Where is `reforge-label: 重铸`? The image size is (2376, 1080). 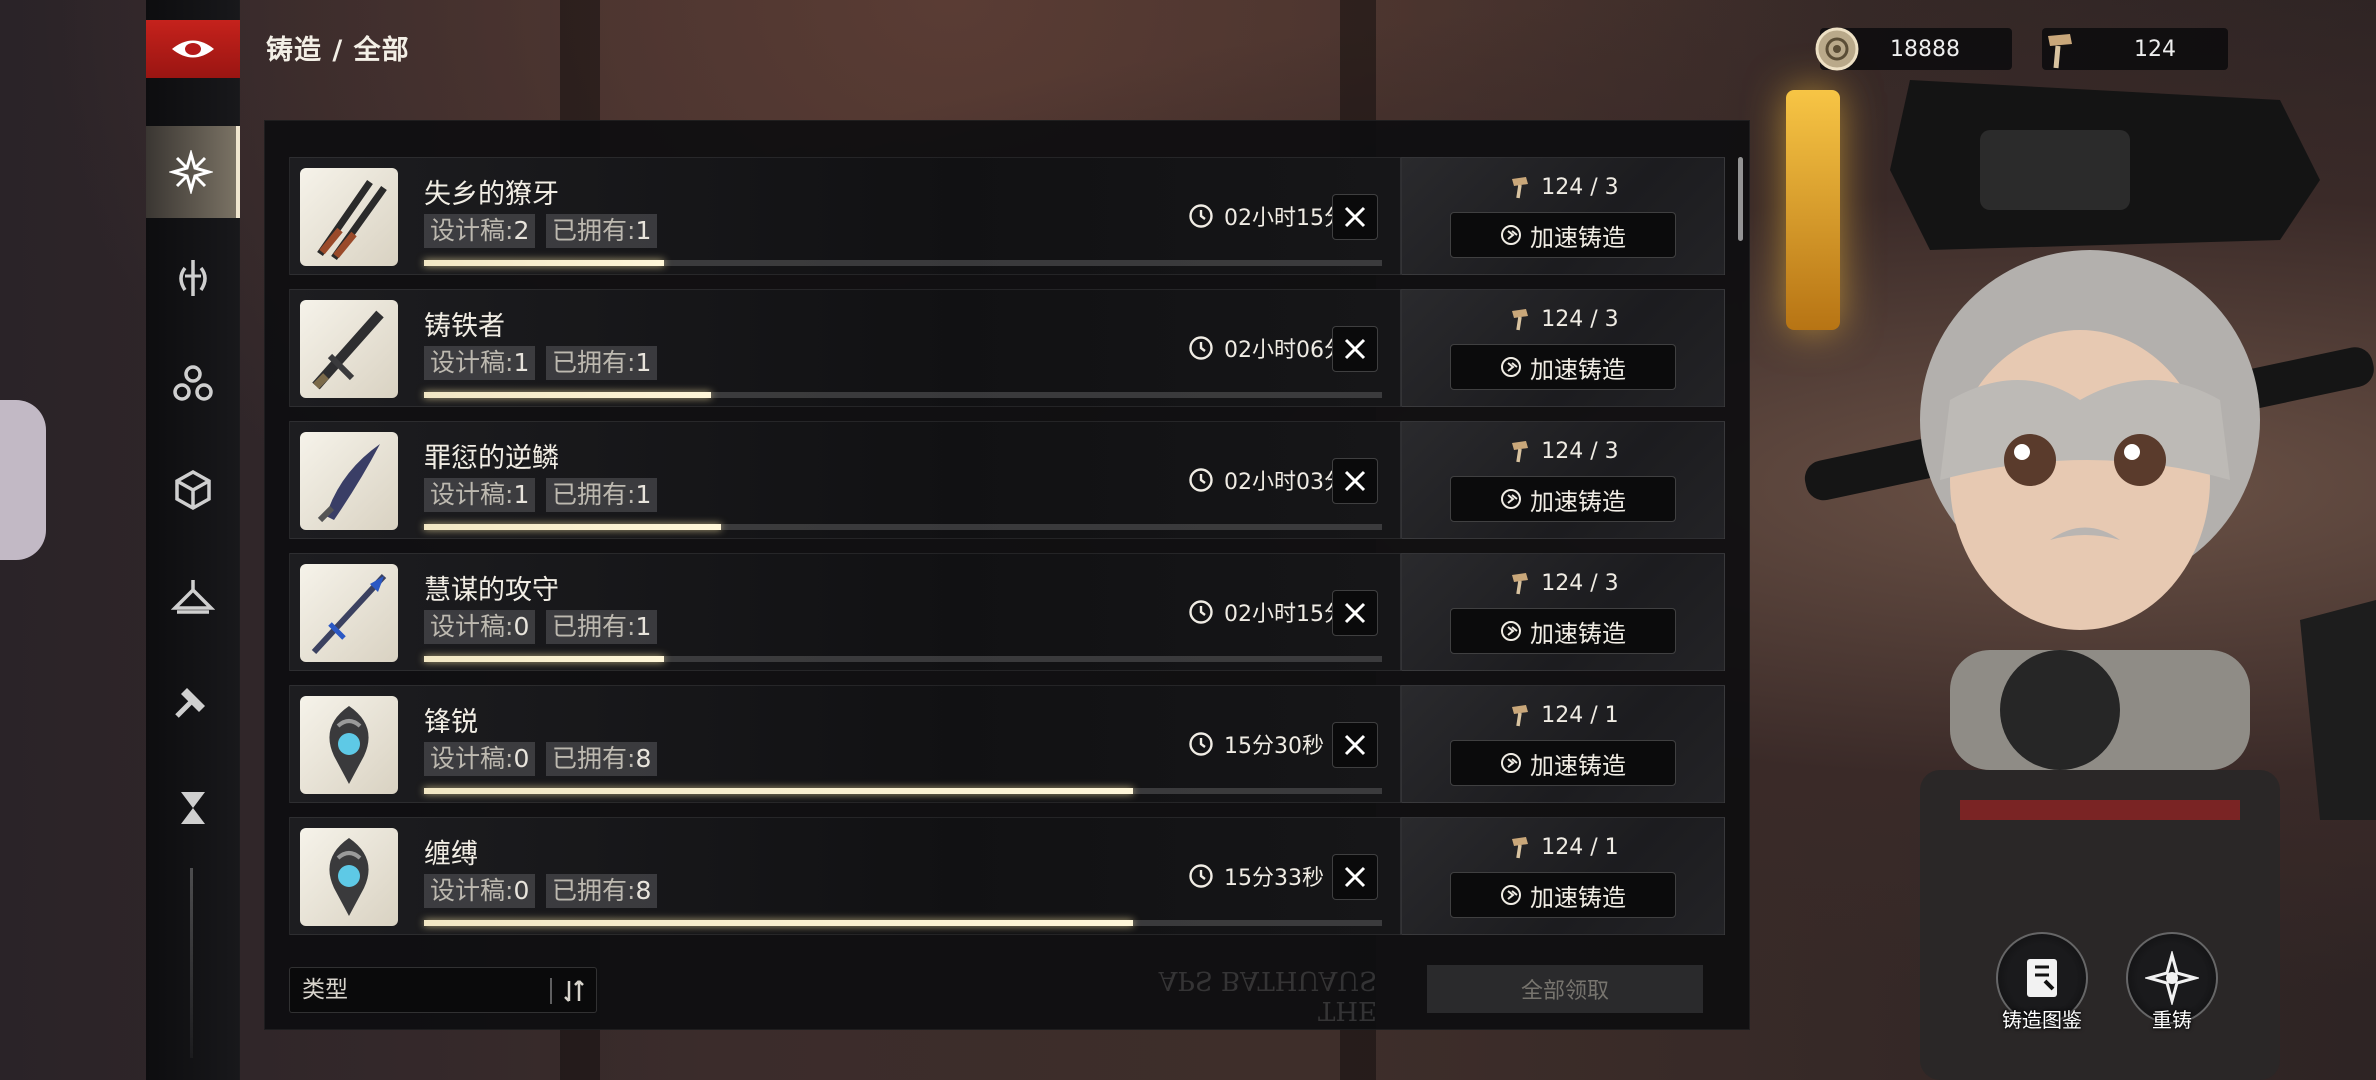 reforge-label: 重铸 is located at coordinates (2172, 1020).